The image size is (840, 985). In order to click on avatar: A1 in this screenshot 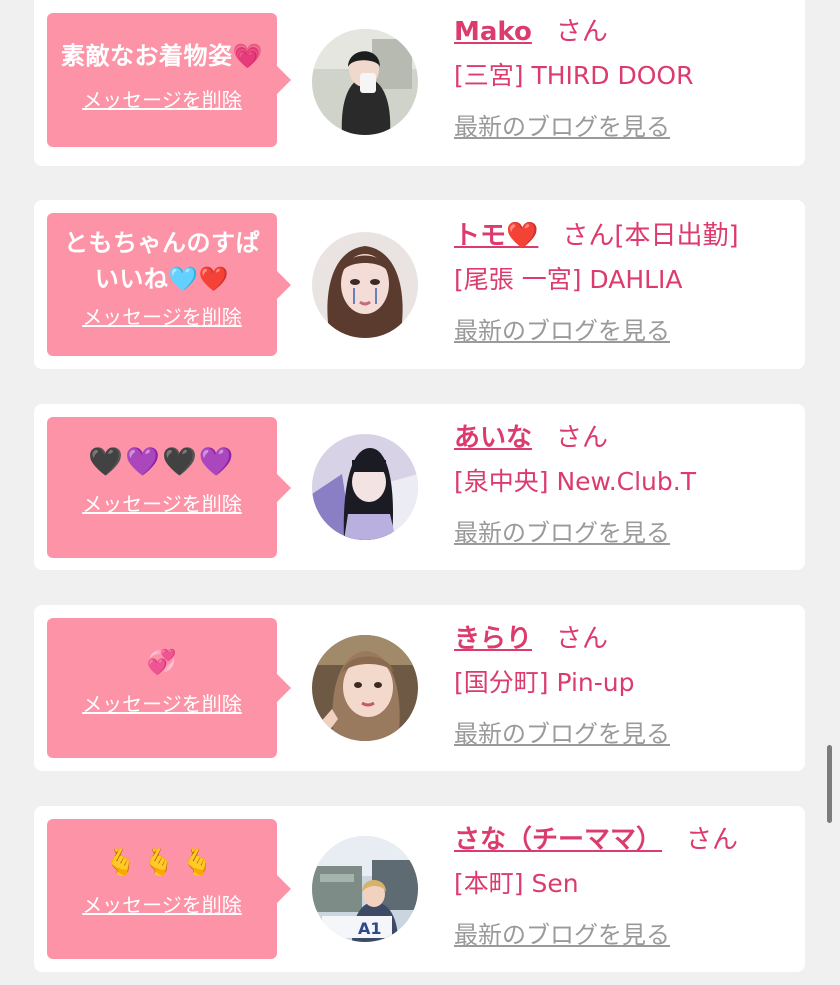, I will do `click(365, 889)`.